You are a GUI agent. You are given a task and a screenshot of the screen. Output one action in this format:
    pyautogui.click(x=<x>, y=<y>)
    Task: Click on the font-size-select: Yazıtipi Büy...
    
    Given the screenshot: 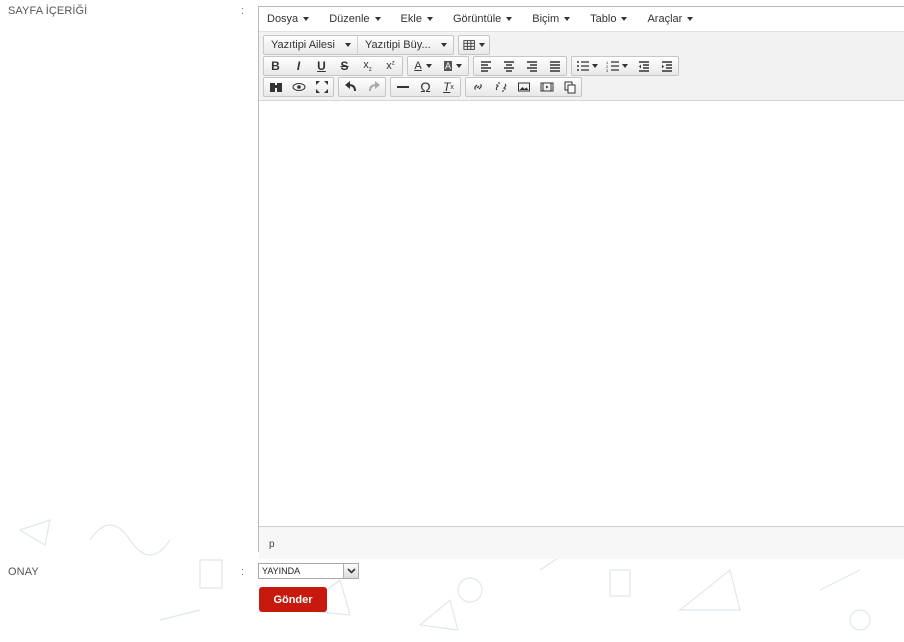 What is the action you would take?
    pyautogui.click(x=405, y=45)
    